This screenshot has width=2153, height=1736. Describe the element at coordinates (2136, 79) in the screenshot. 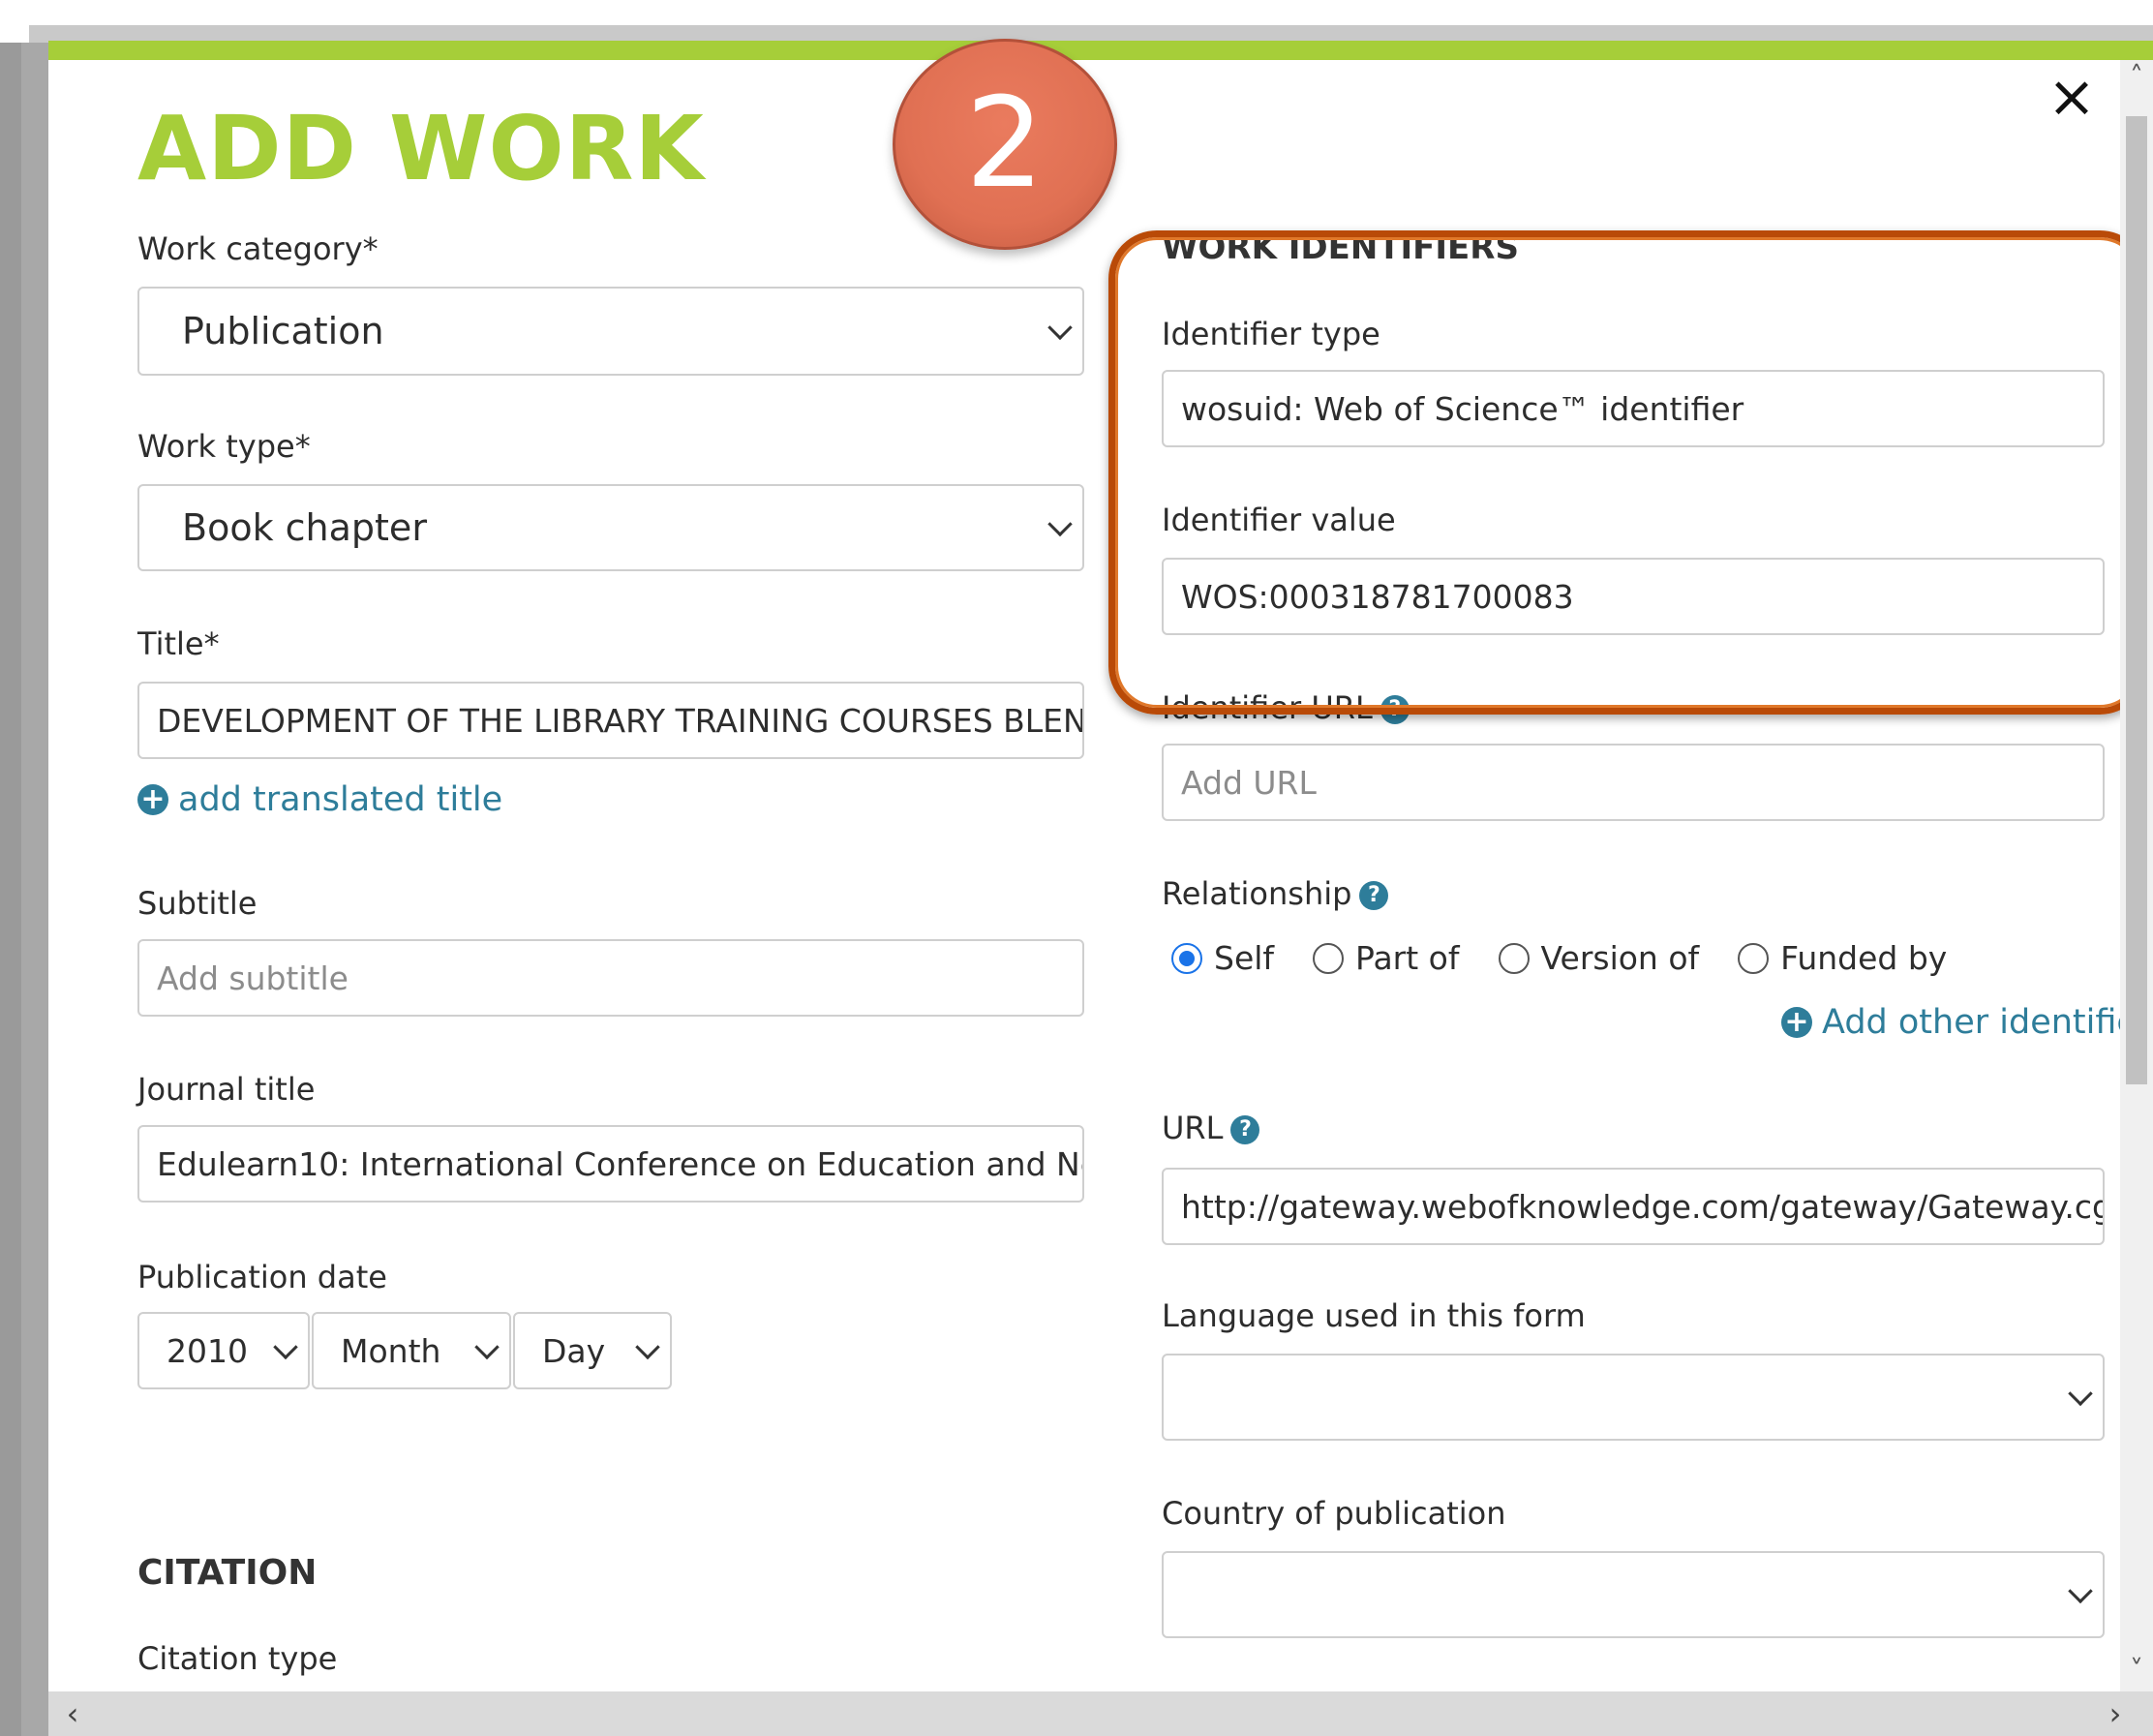

I see `scroll-up-icon: ˄` at that location.